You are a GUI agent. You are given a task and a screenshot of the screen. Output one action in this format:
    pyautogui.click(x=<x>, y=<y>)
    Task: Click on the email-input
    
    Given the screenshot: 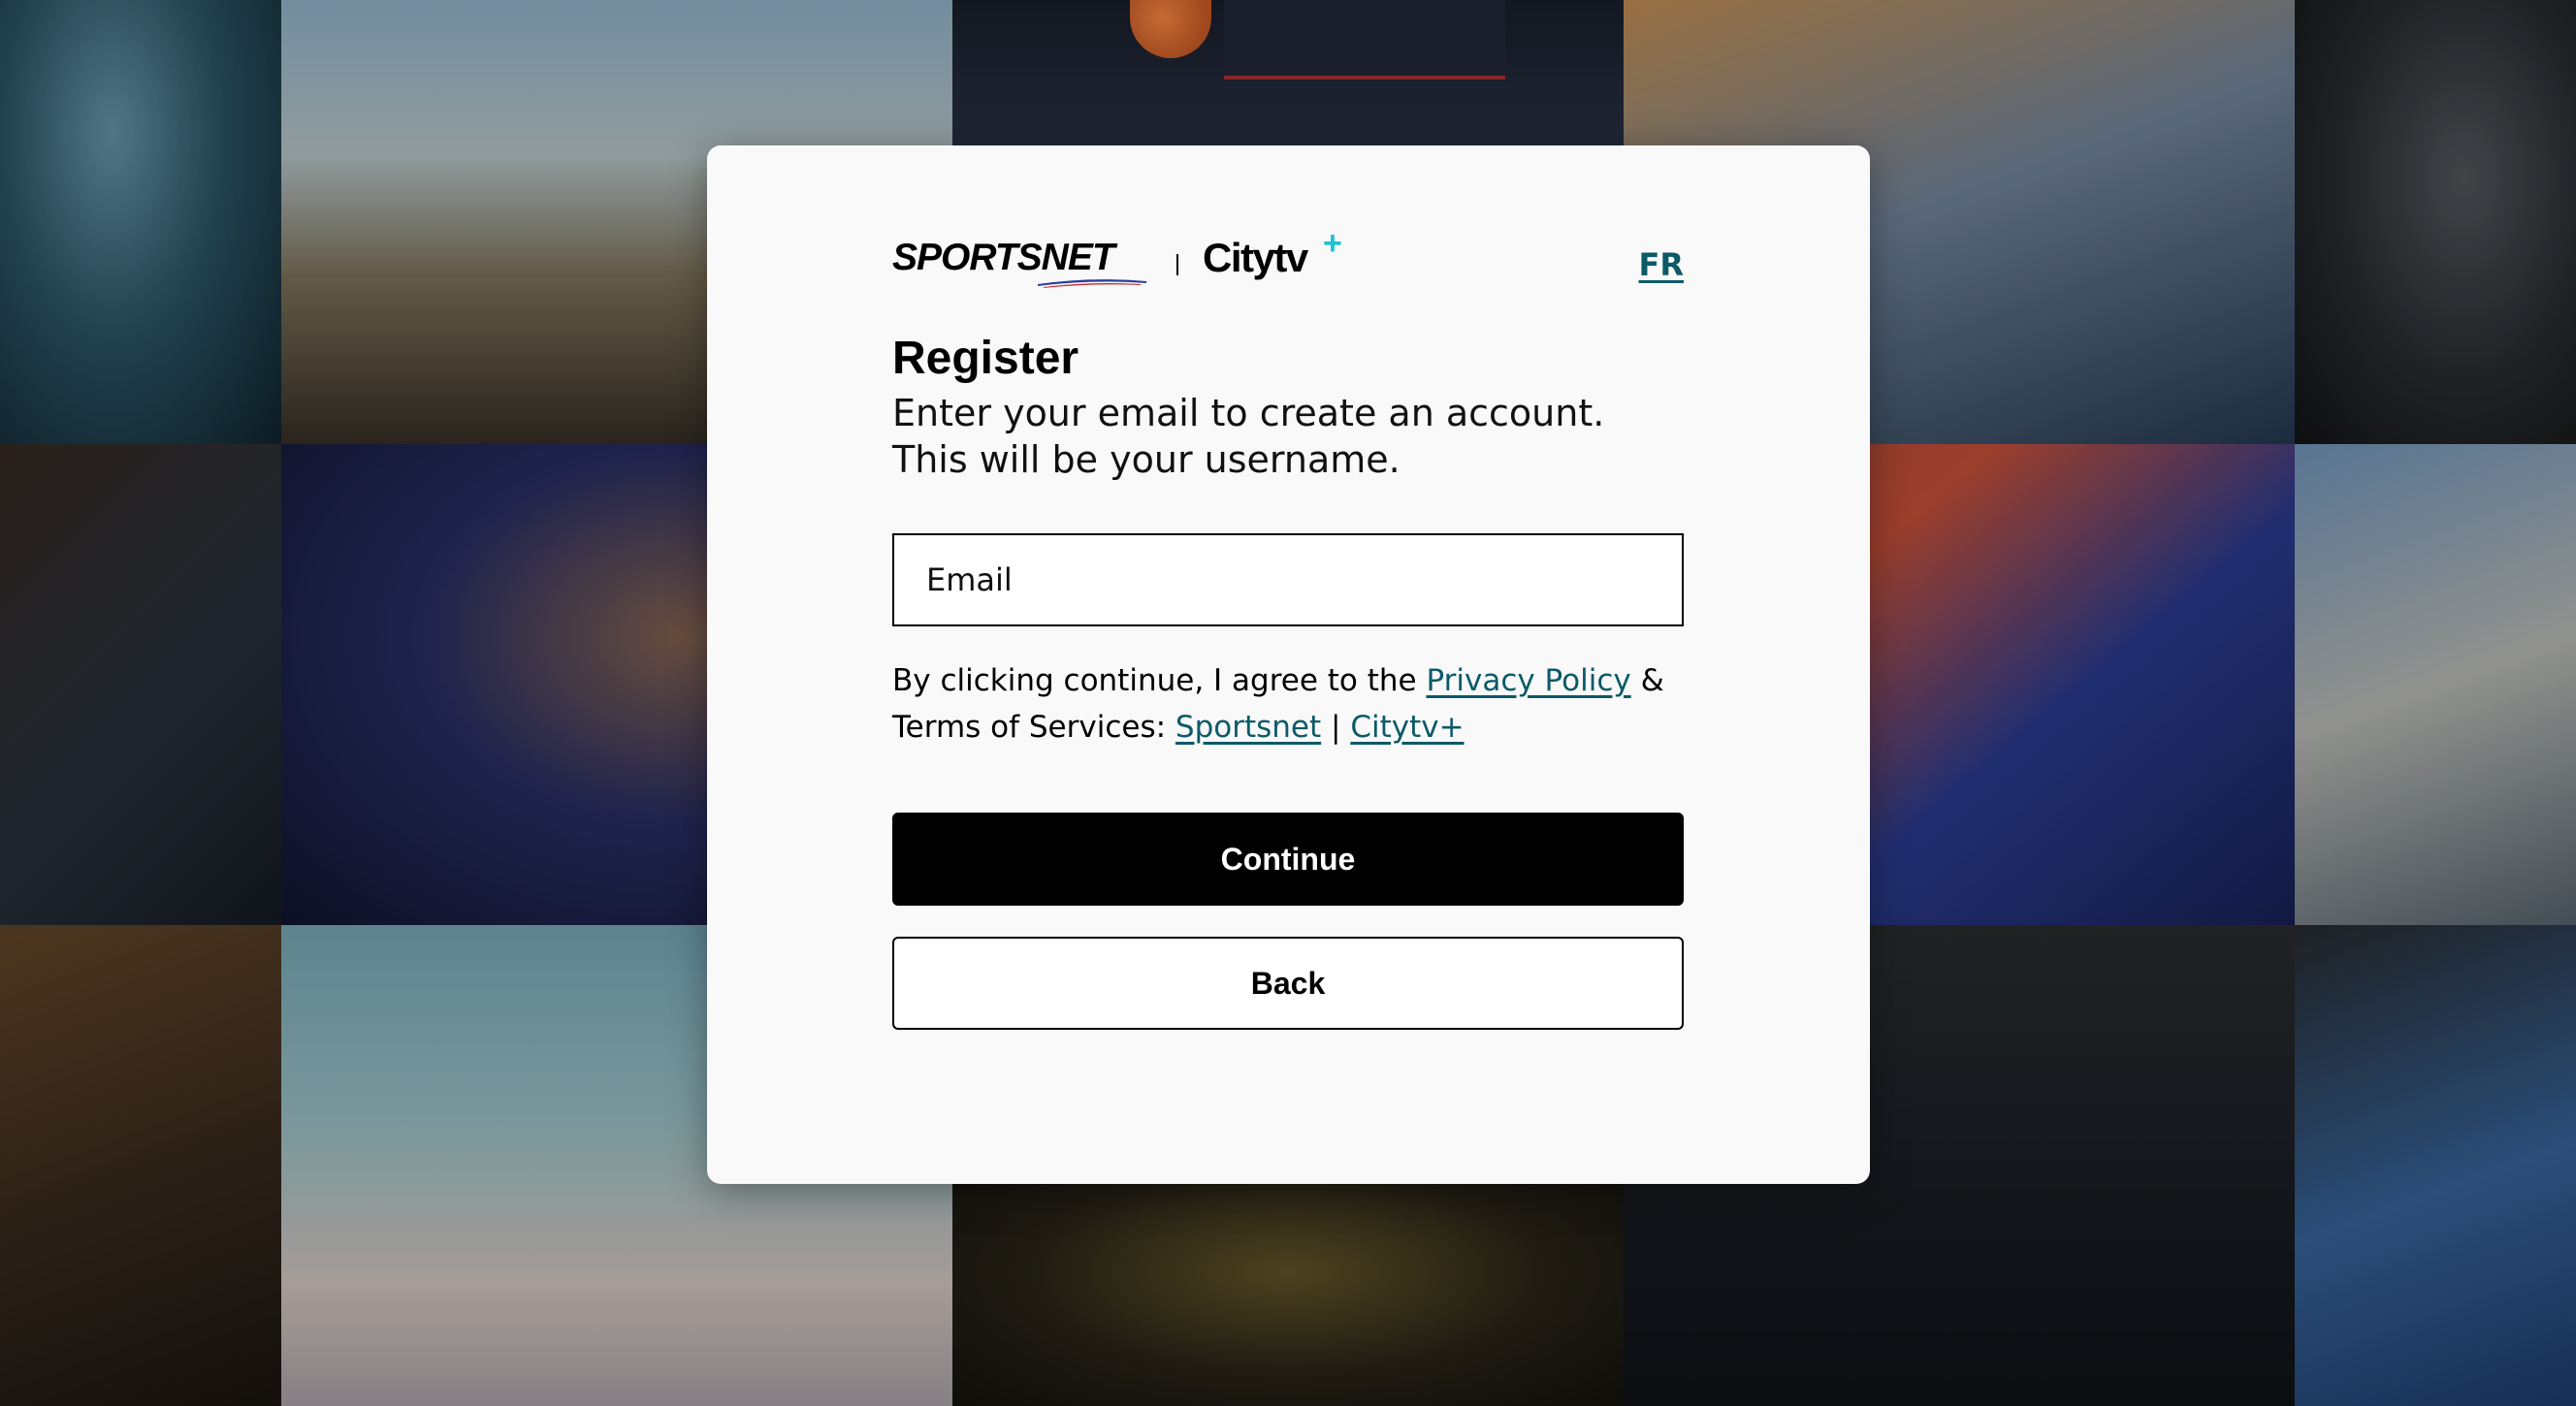 What is the action you would take?
    pyautogui.click(x=1288, y=579)
    